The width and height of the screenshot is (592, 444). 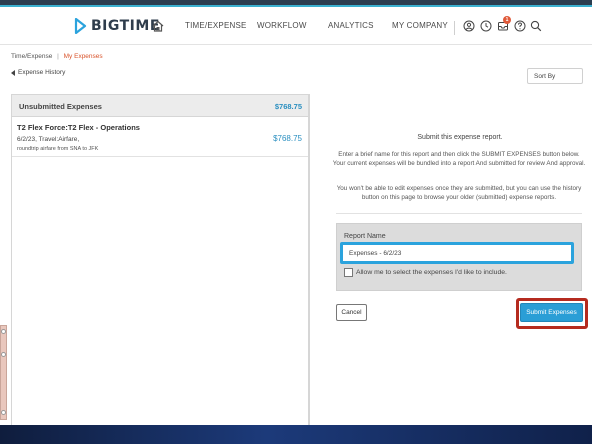 What do you see at coordinates (536, 26) in the screenshot?
I see `search-icon` at bounding box center [536, 26].